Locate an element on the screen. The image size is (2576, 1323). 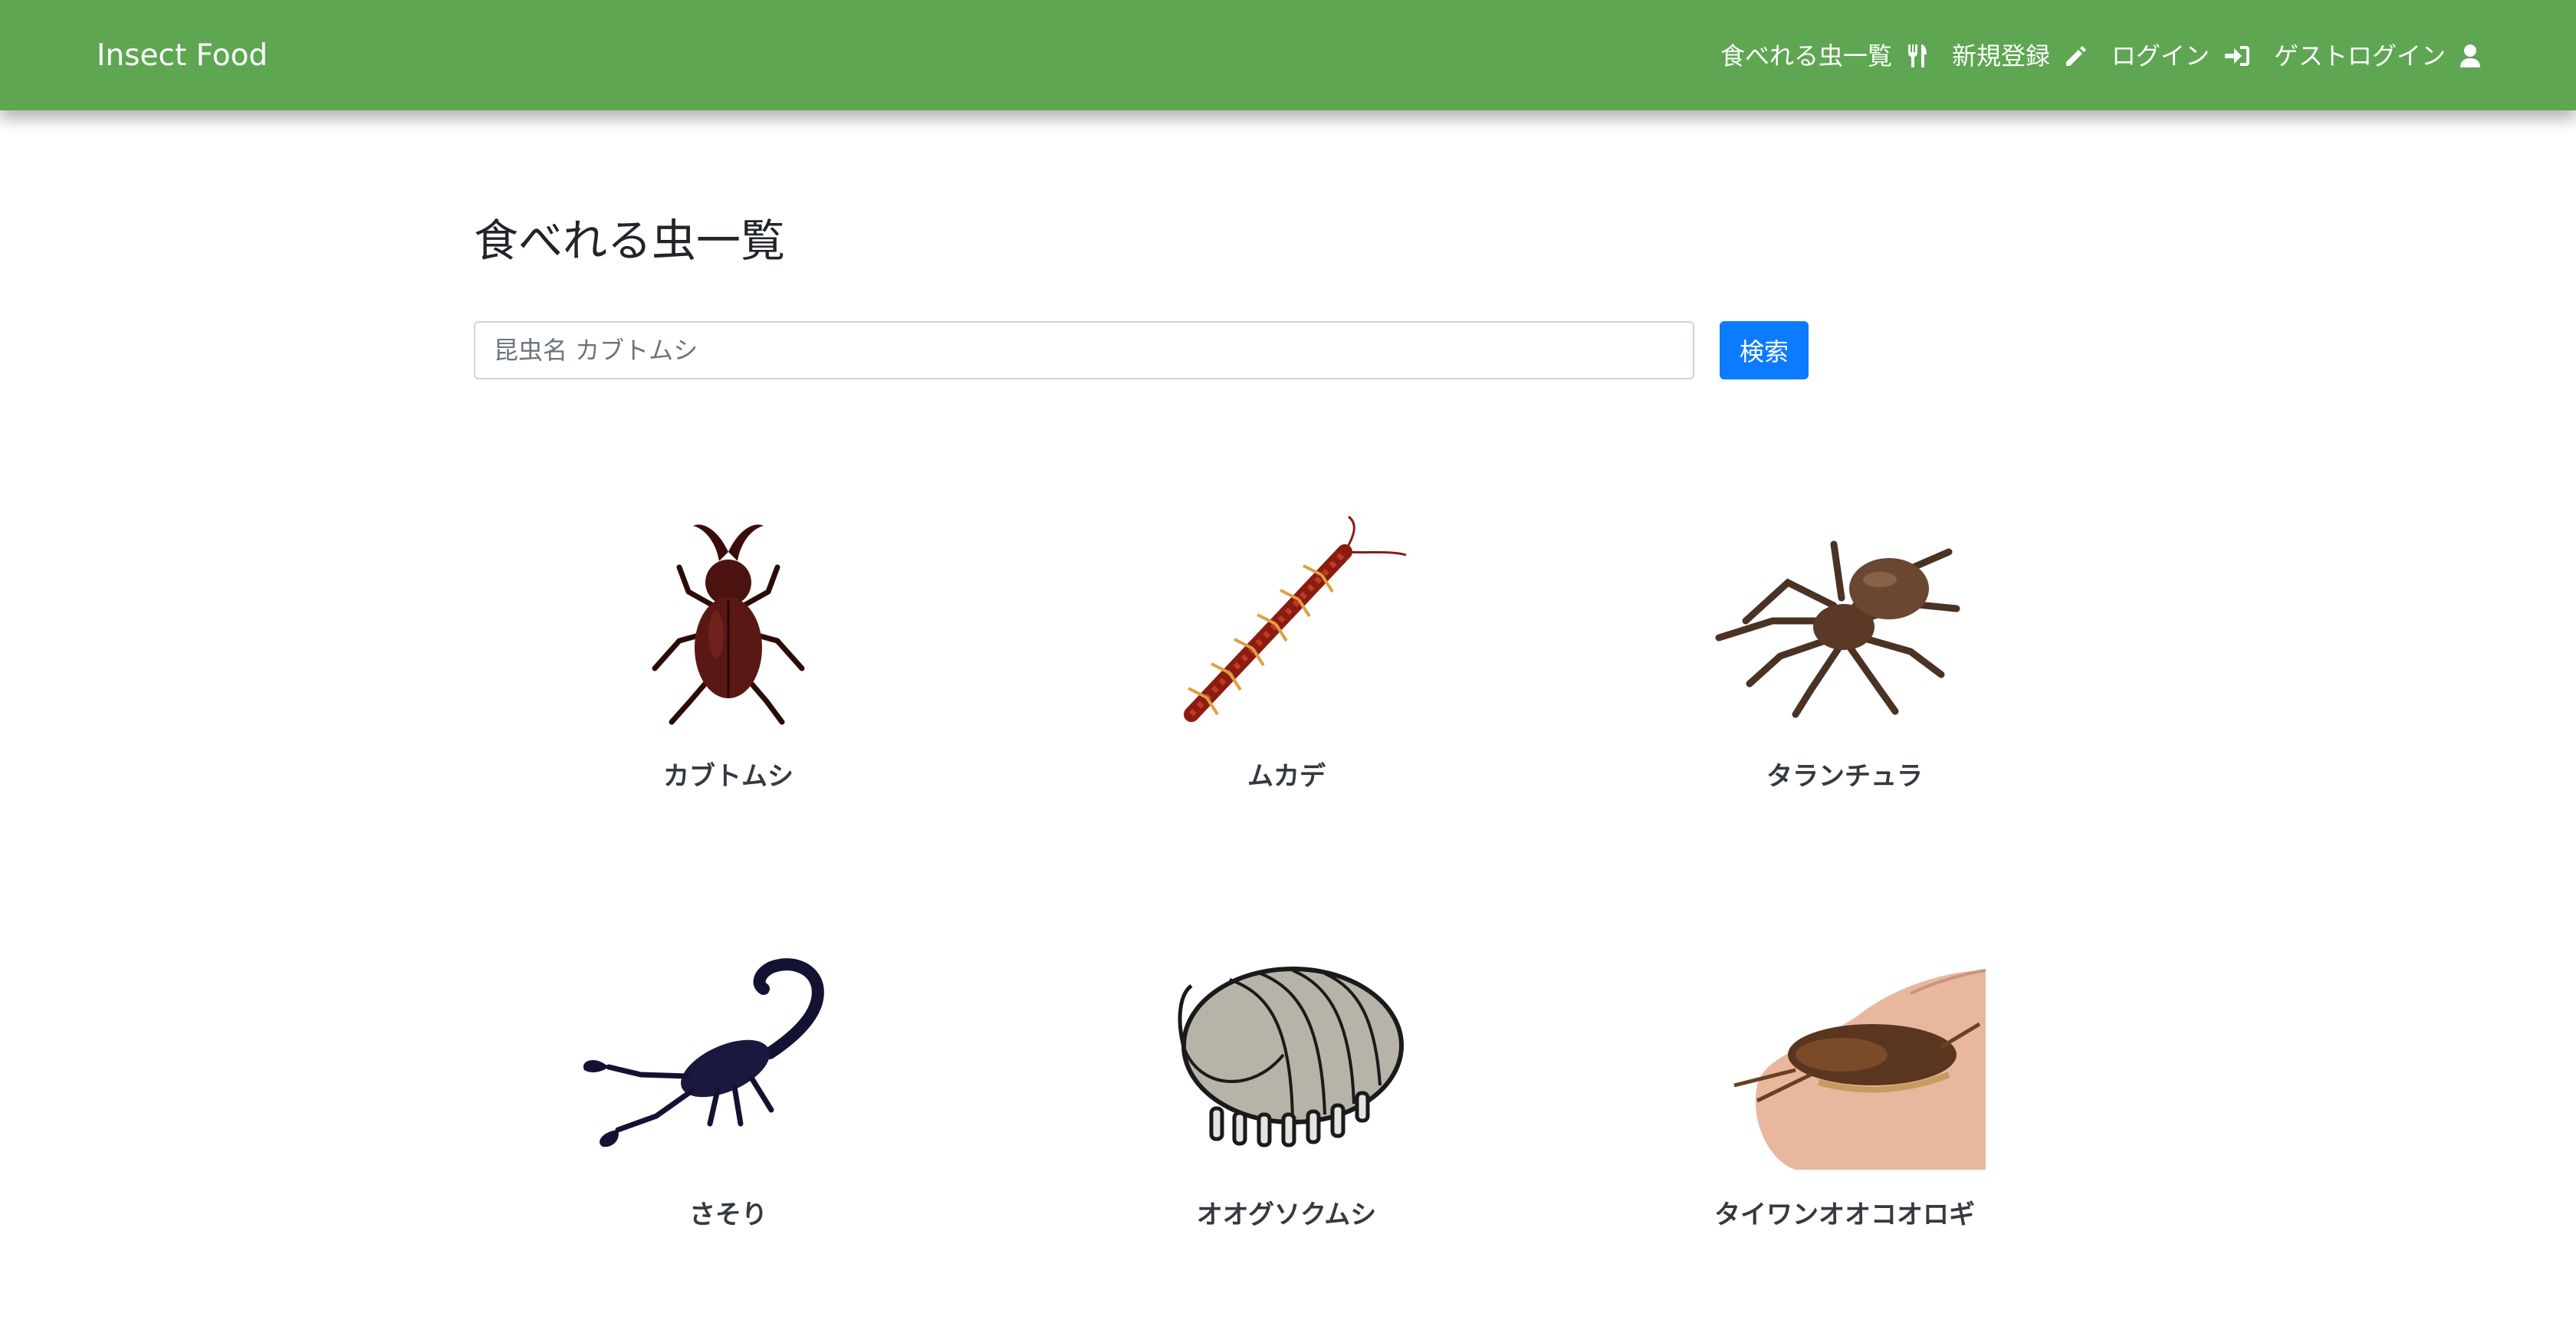
insect-card: タイワンオオコオロギ is located at coordinates (1845, 1085).